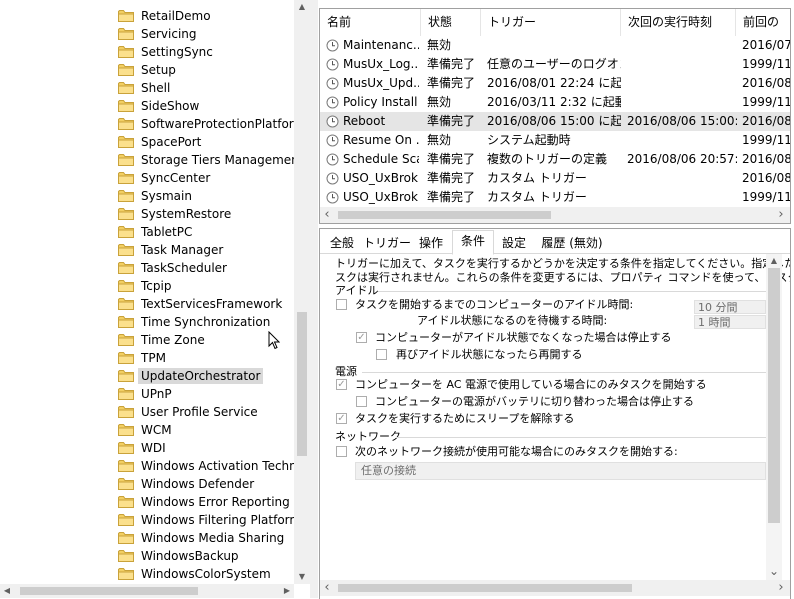  Describe the element at coordinates (512, 320) in the screenshot. I see `idle-wait-label: アイドル状態になるのを待機する時間:` at that location.